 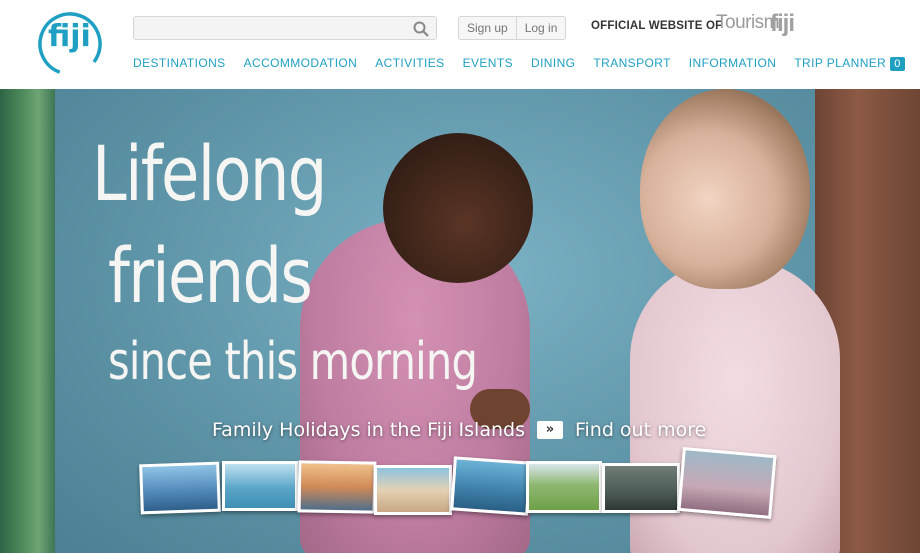 What do you see at coordinates (897, 64) in the screenshot?
I see `trip-planner-count-badge: 0` at bounding box center [897, 64].